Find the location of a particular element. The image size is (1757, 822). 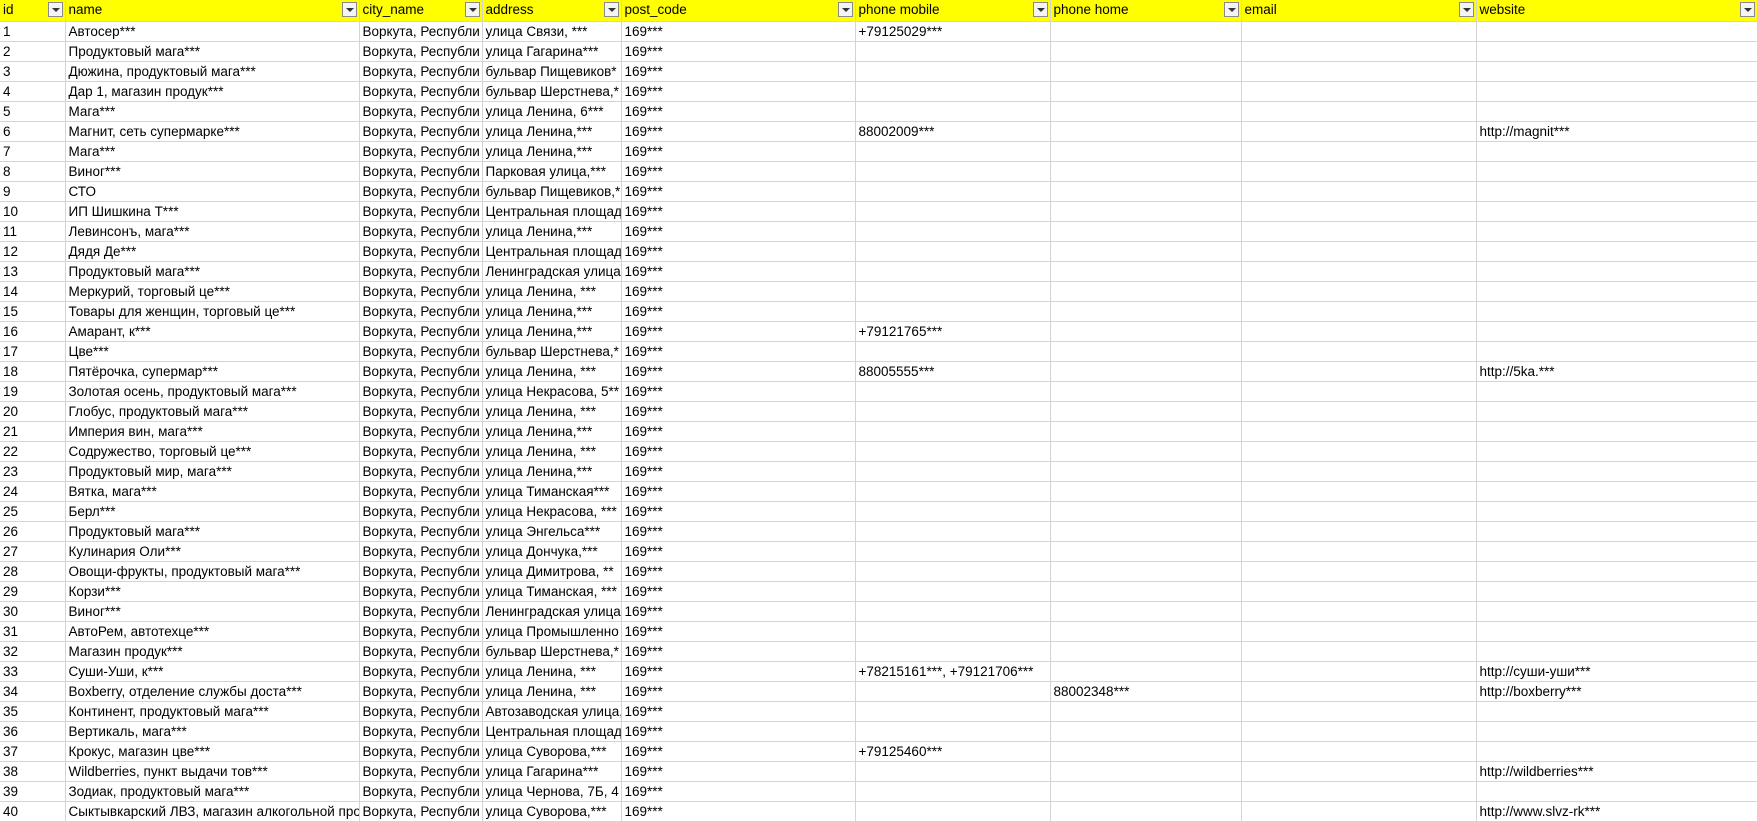

cell-id: 6 is located at coordinates (33, 131).